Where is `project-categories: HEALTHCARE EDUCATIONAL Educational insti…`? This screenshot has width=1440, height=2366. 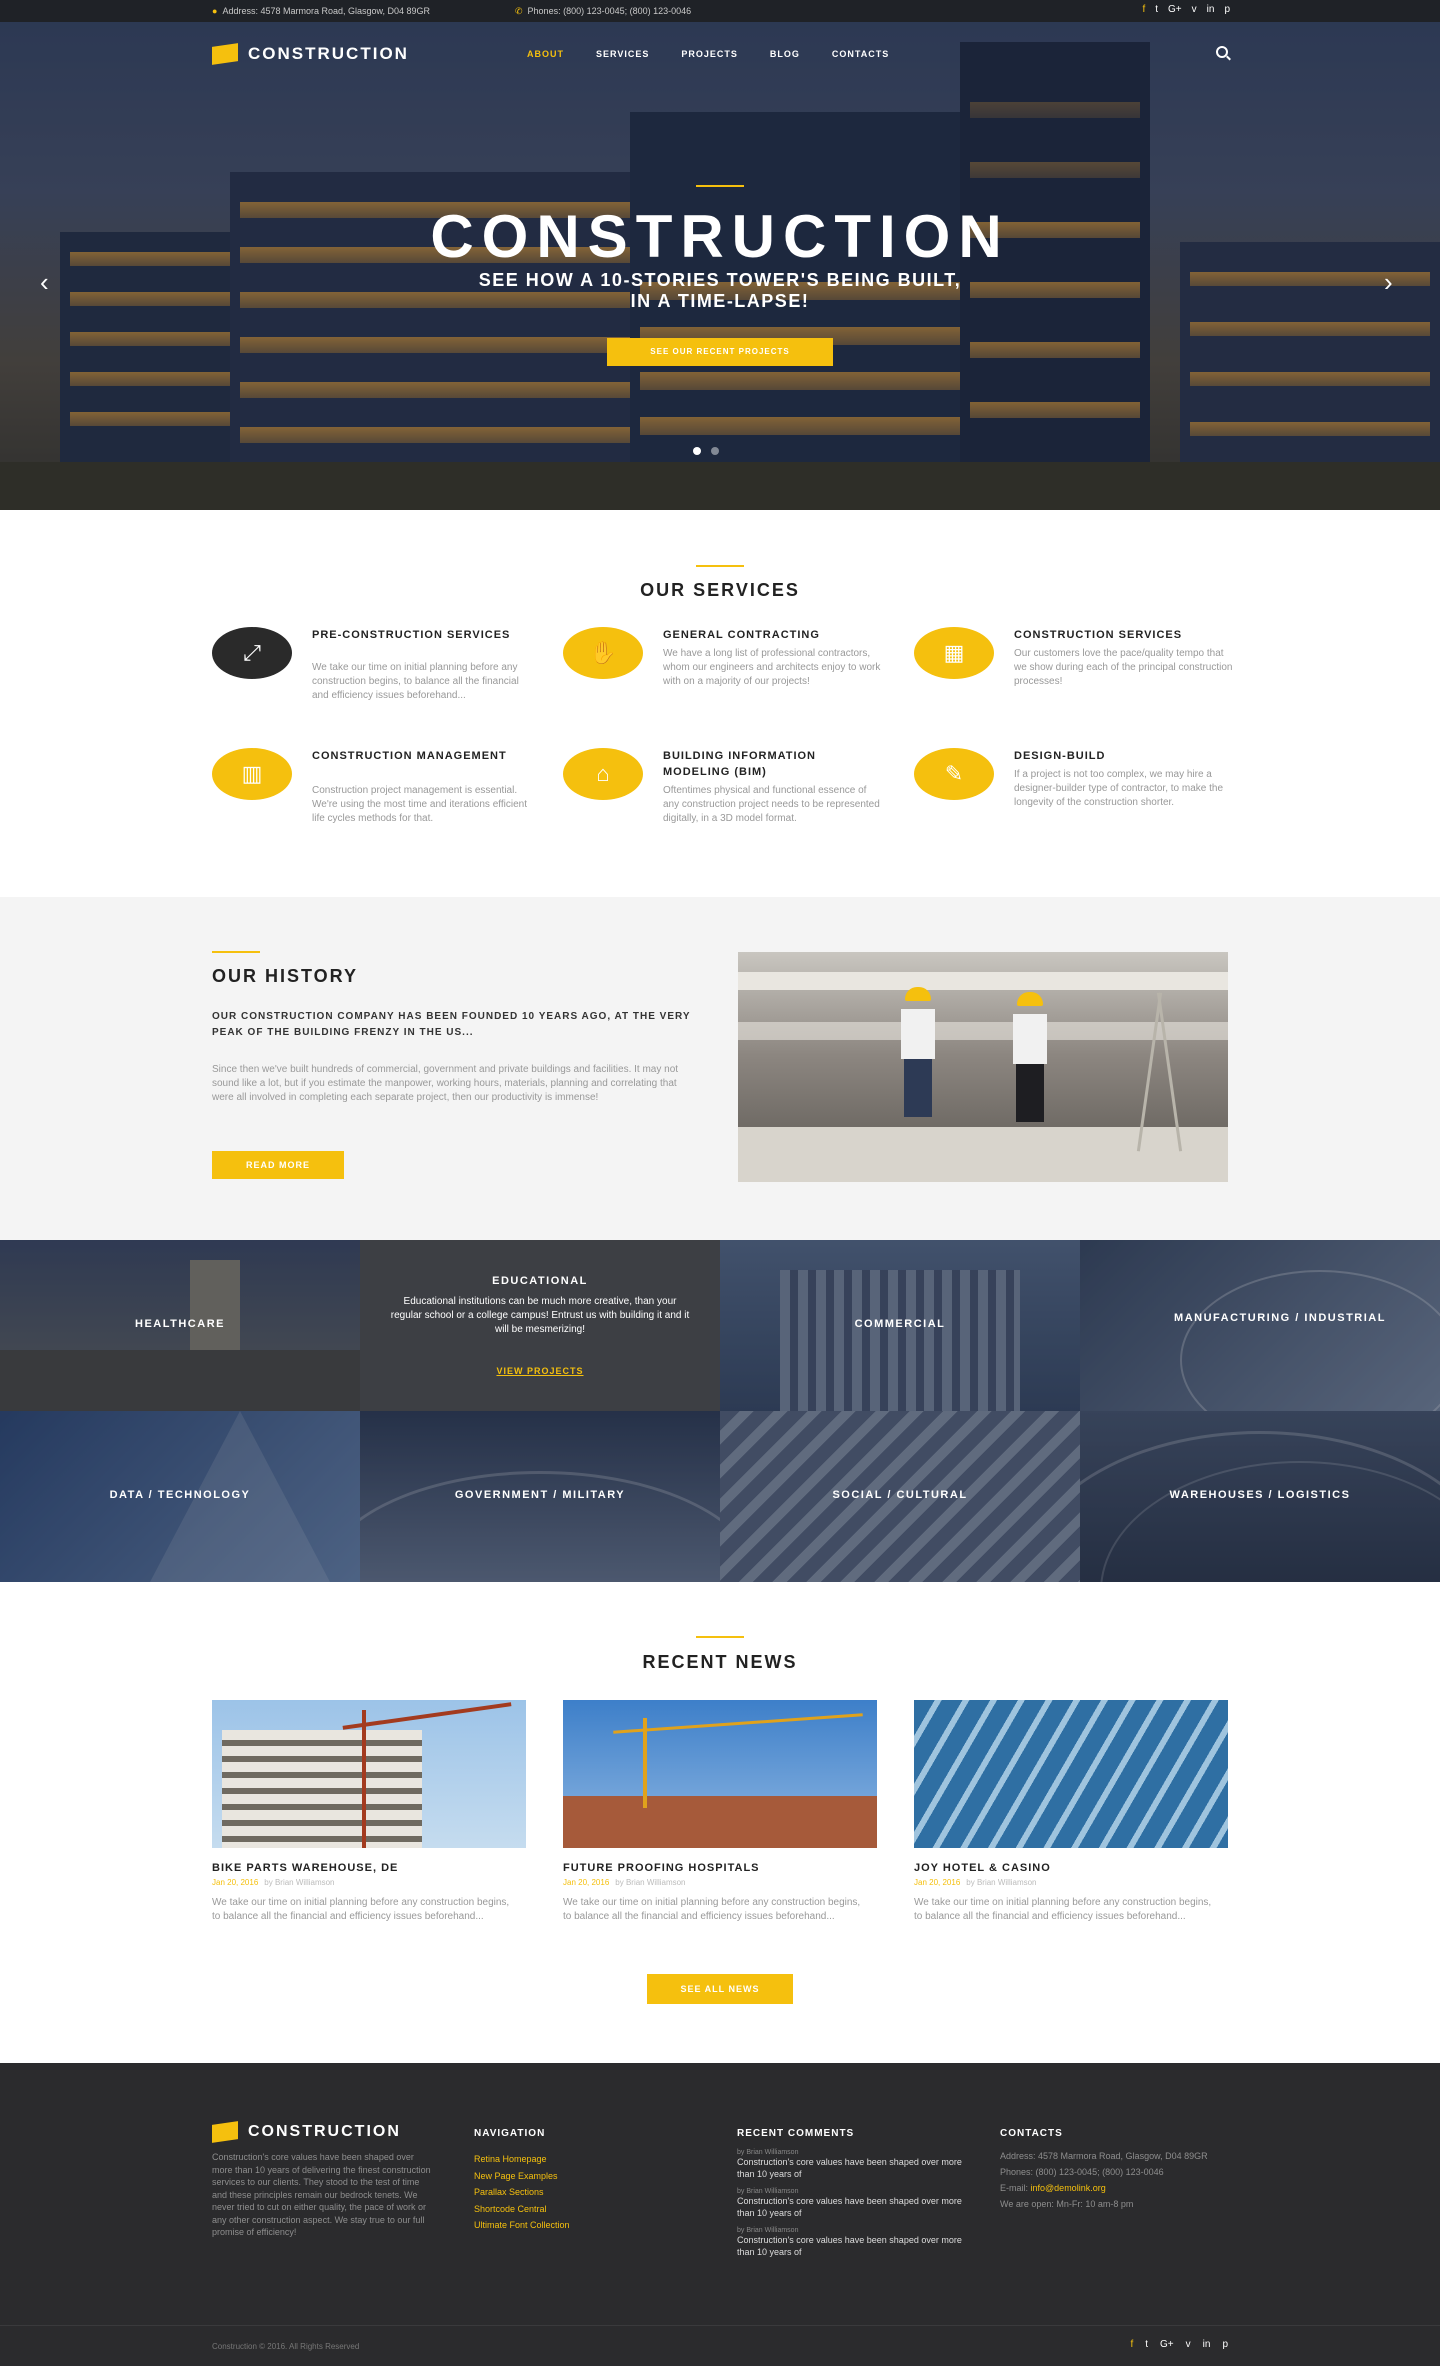 project-categories: HEALTHCARE EDUCATIONAL Educational insti… is located at coordinates (720, 1411).